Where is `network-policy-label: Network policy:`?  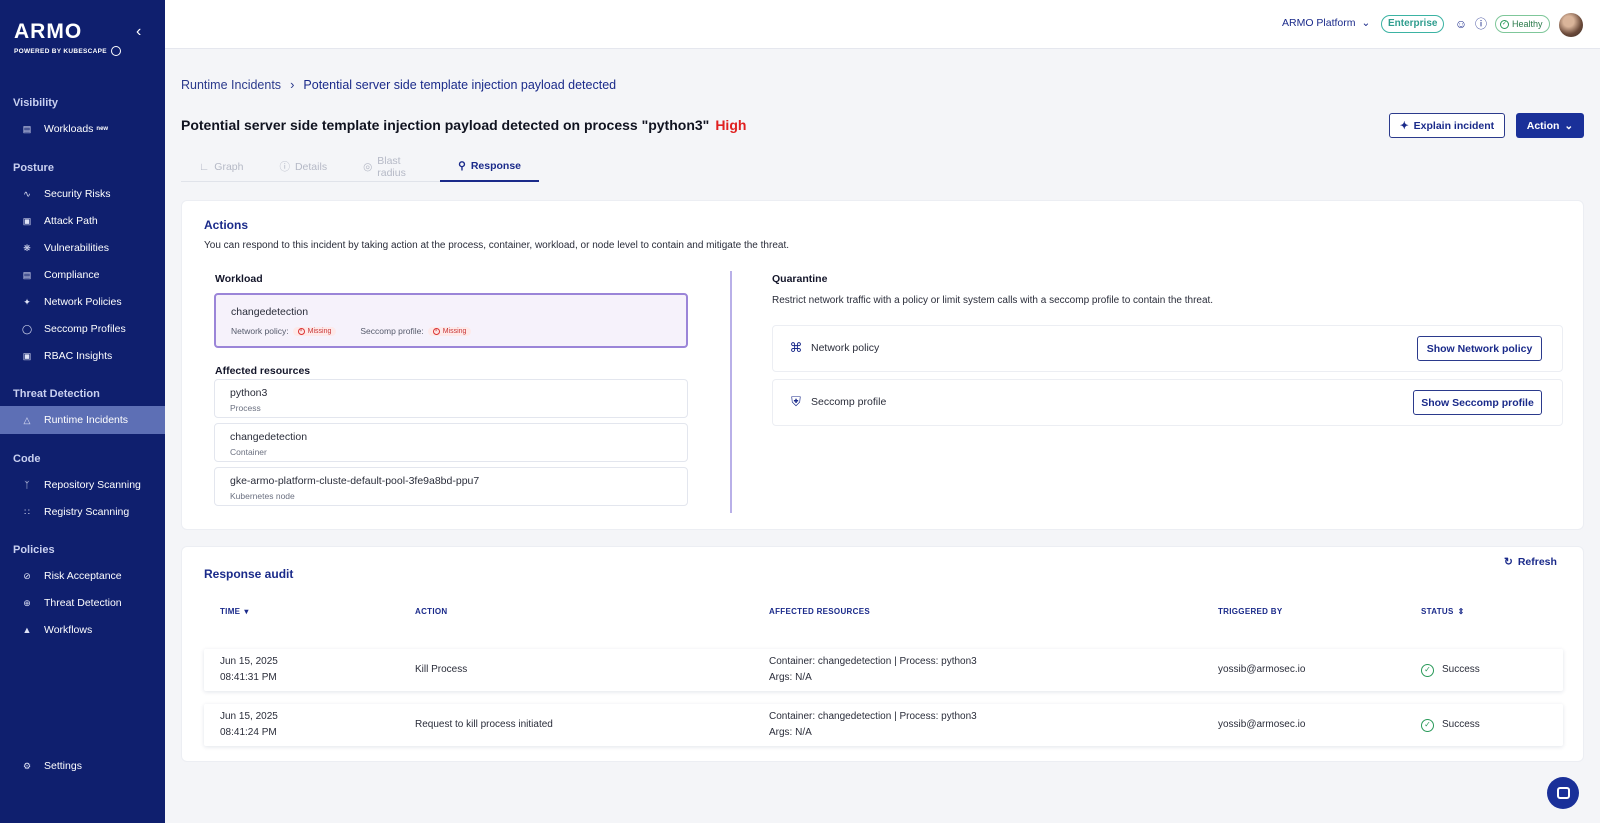 network-policy-label: Network policy: is located at coordinates (260, 331).